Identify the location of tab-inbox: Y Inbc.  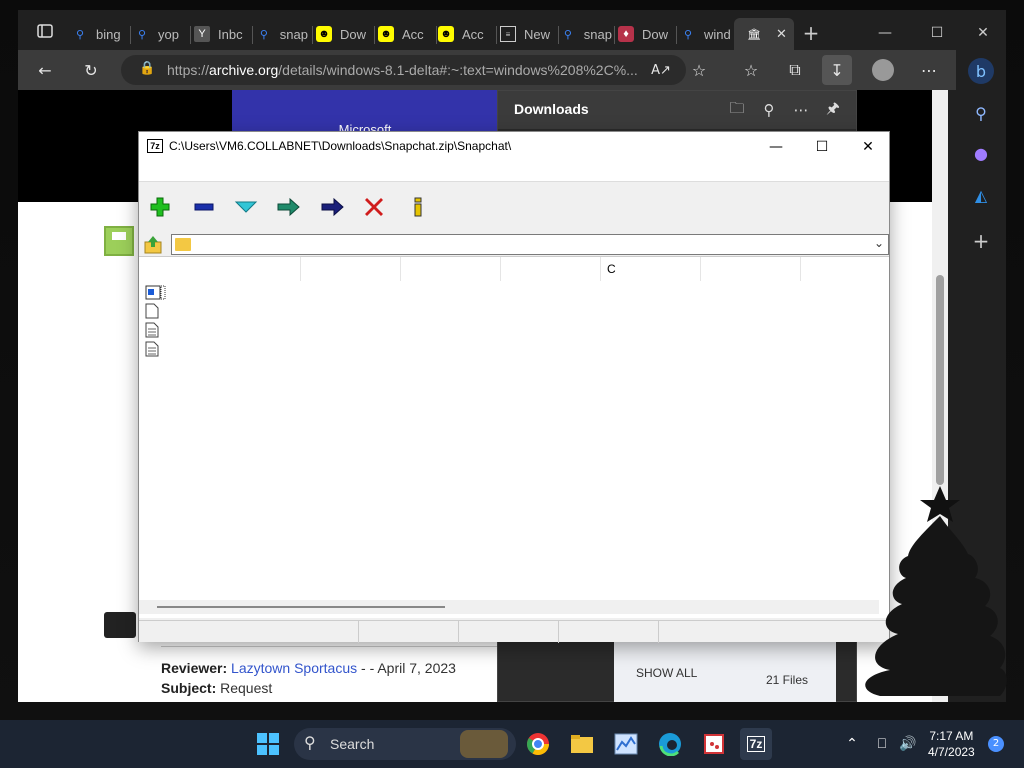
(222, 34).